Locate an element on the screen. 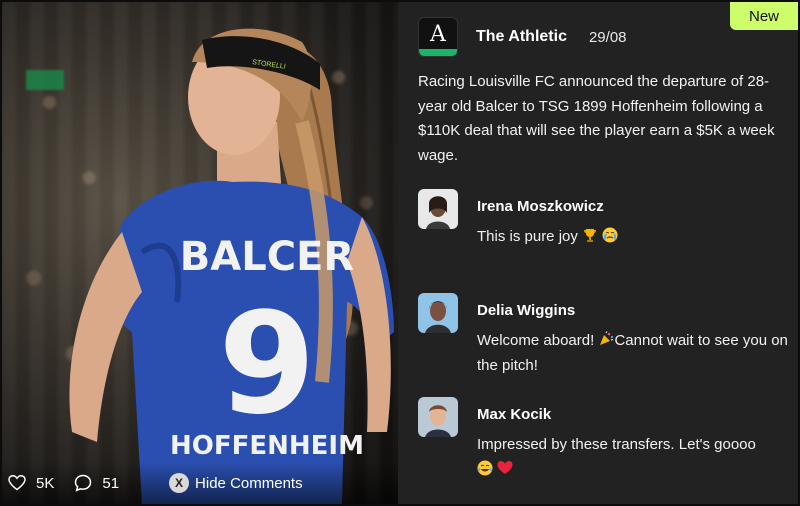 The height and width of the screenshot is (506, 800). comment-item: Irena Moszkowicz This is pure joy is located at coordinates (605, 224).